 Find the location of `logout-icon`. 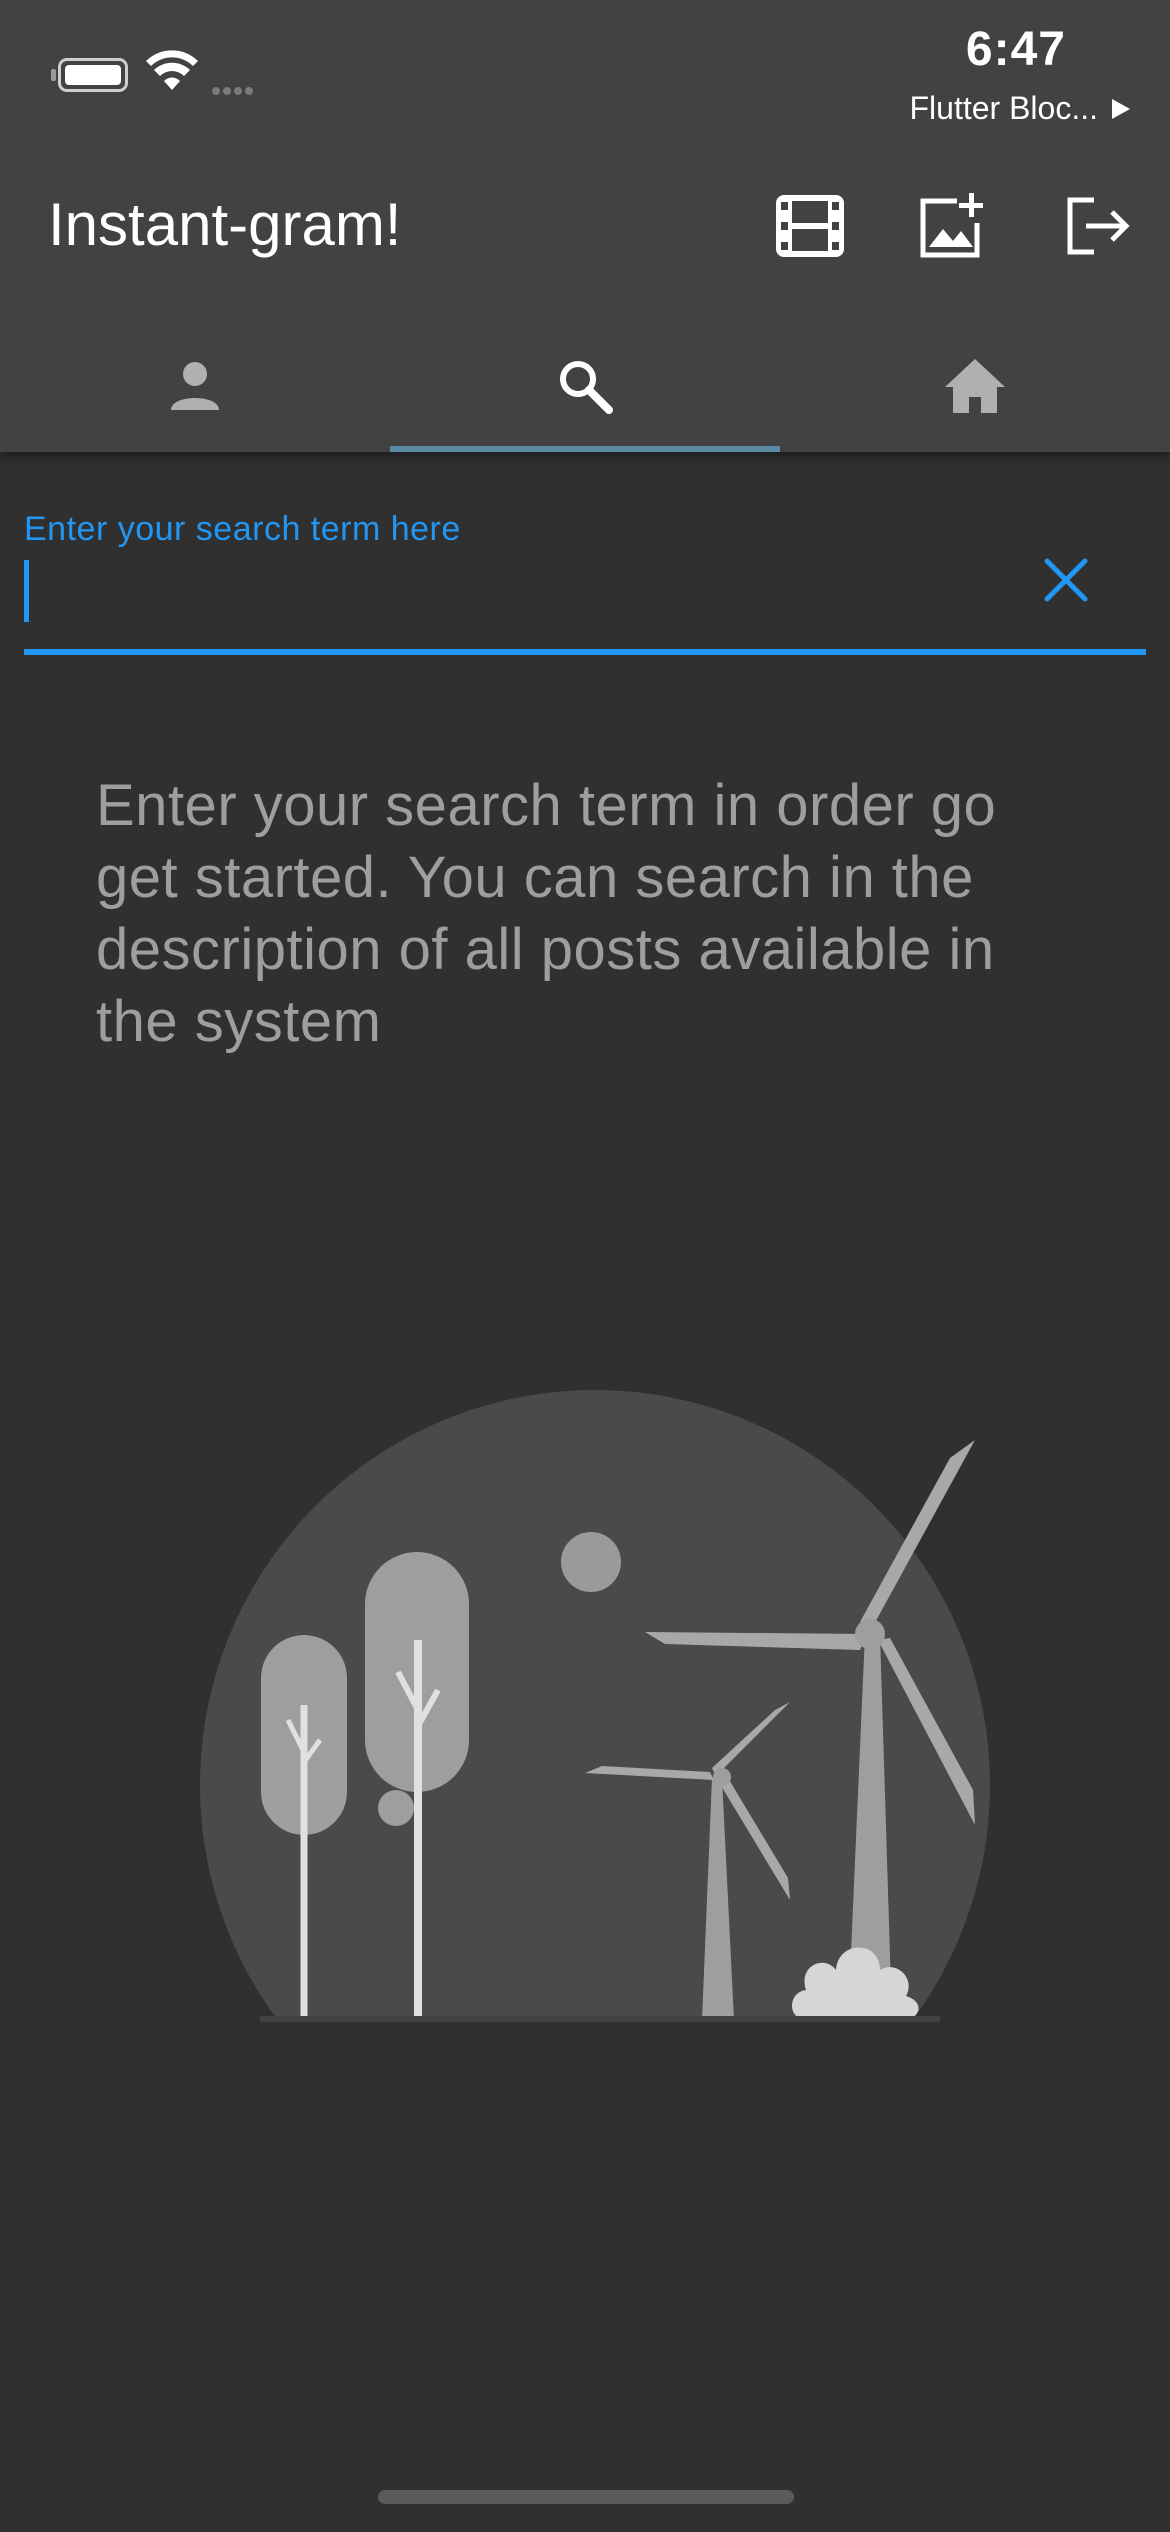

logout-icon is located at coordinates (1098, 226).